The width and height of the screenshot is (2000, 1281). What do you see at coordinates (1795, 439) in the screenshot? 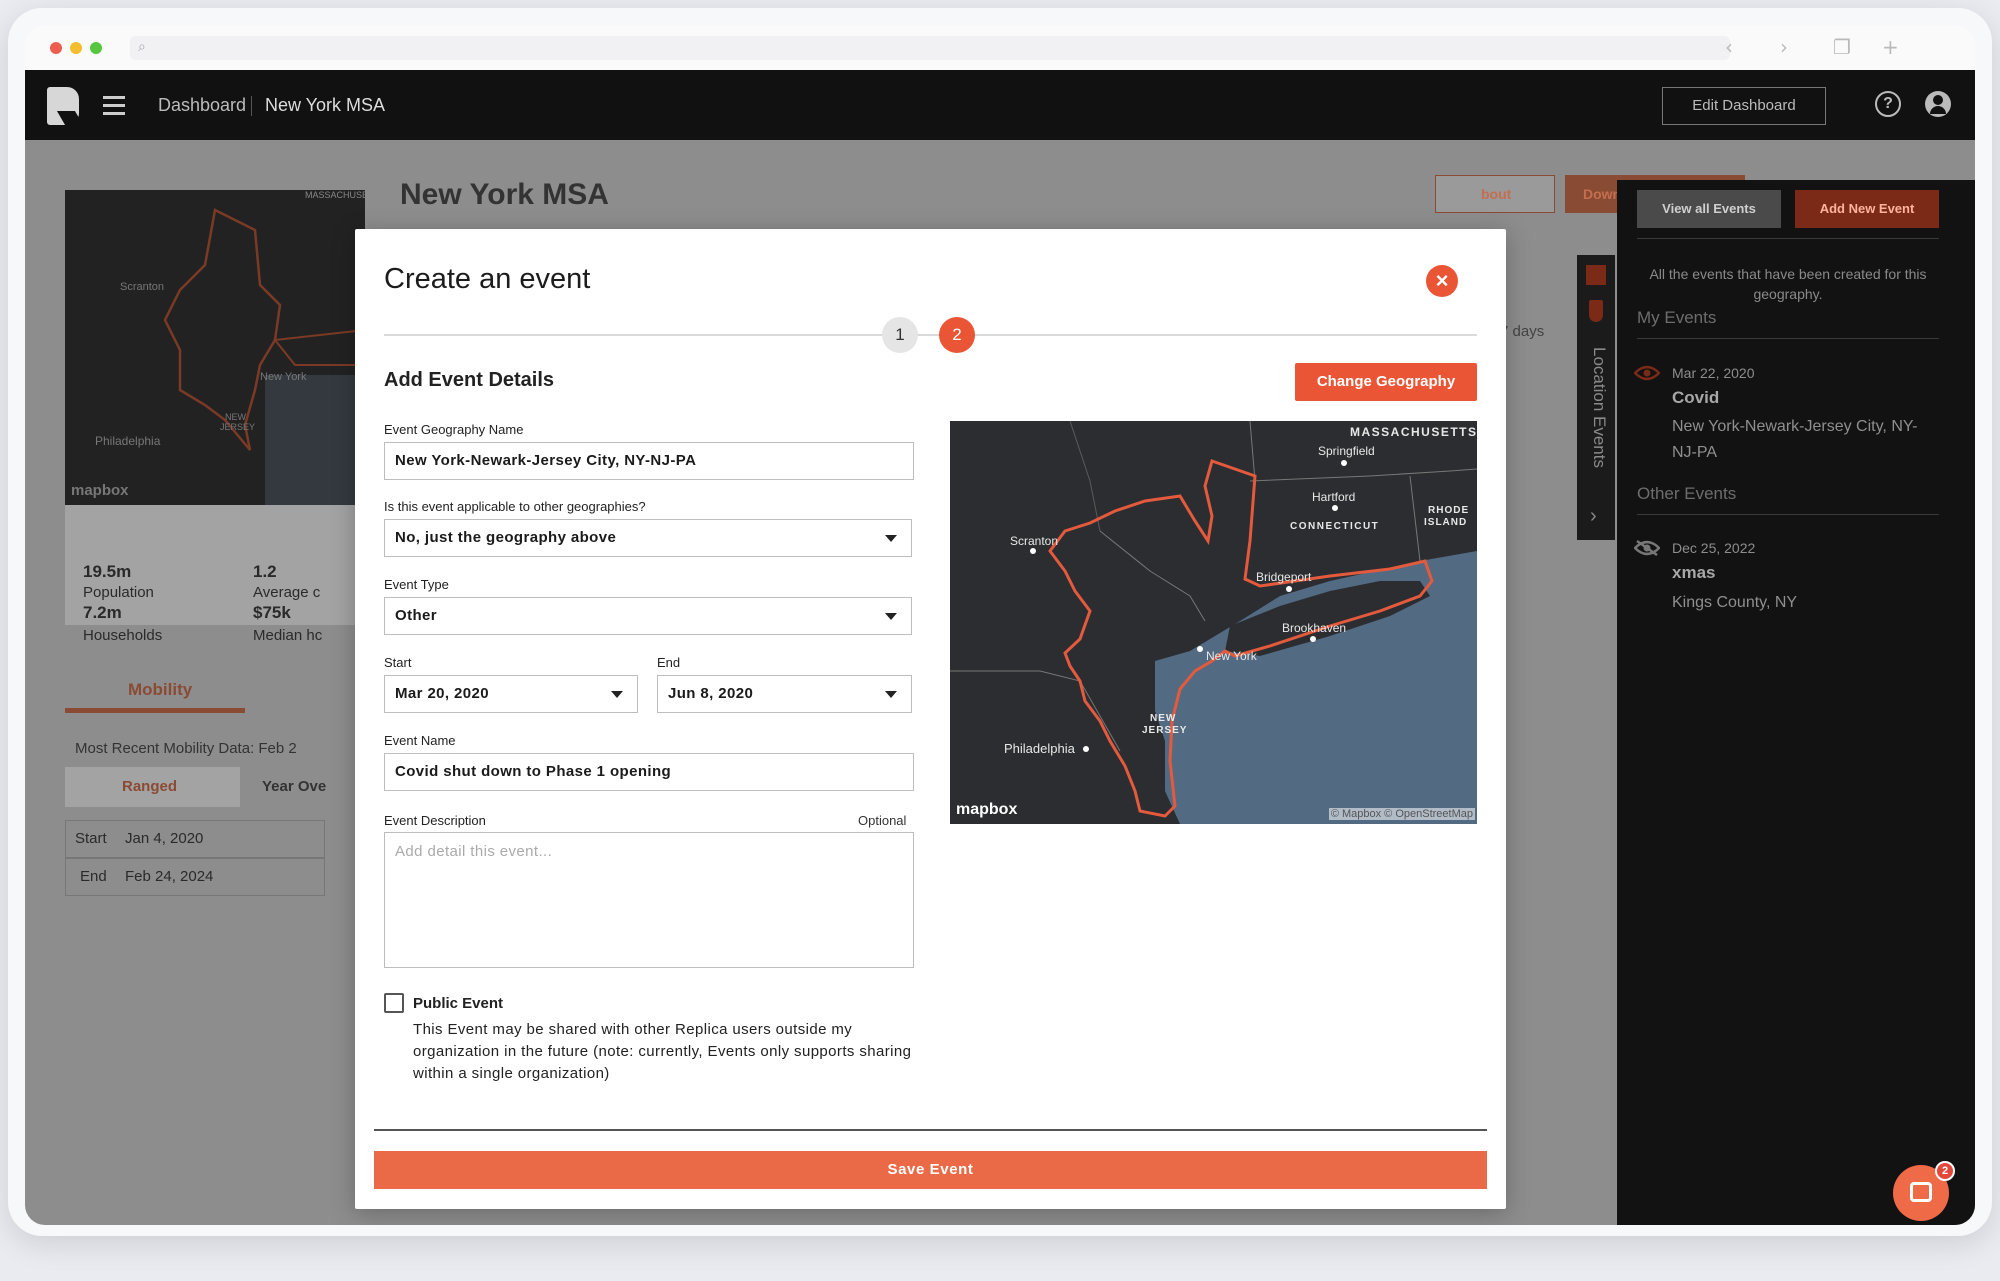
I see `my-event-geography: New York-Newark-Jersey City, NY-NJ-PA` at bounding box center [1795, 439].